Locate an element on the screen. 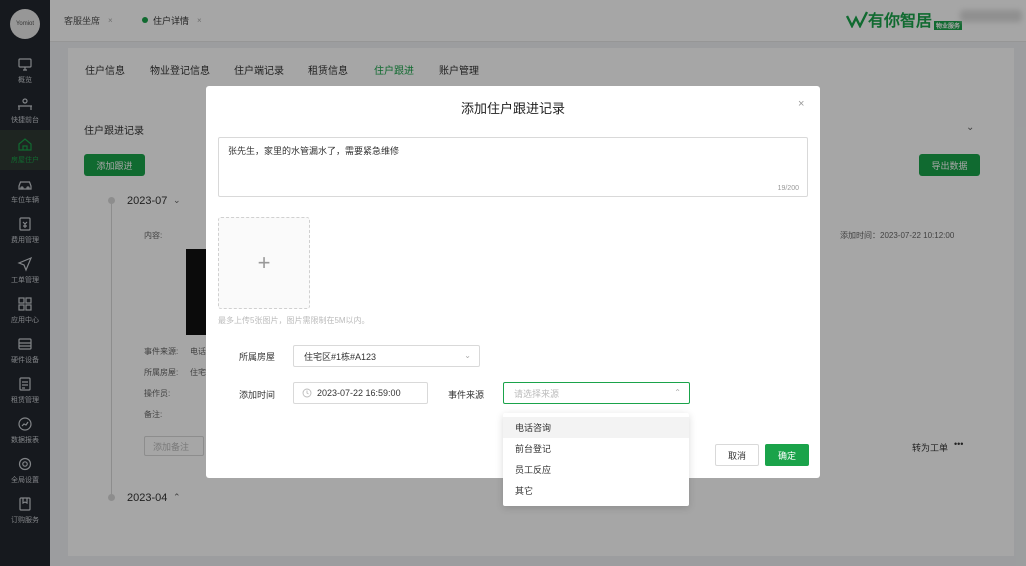 This screenshot has width=1026, height=566. followup-content-textarea: 张先生，家里的水管漏水了，需要紧急维修 19/200 is located at coordinates (513, 167).